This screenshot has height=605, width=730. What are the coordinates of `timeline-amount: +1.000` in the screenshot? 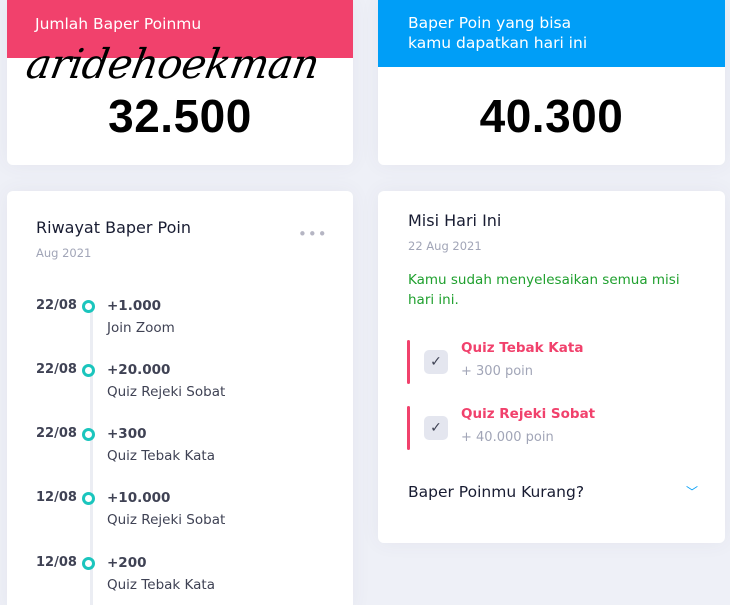 It's located at (134, 306).